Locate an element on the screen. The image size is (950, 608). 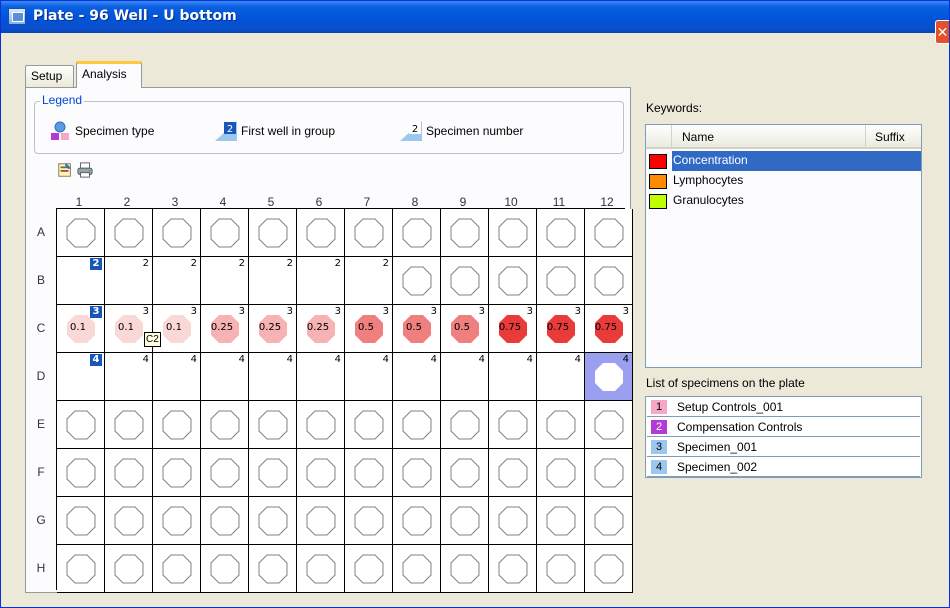
well-G8 is located at coordinates (417, 521).